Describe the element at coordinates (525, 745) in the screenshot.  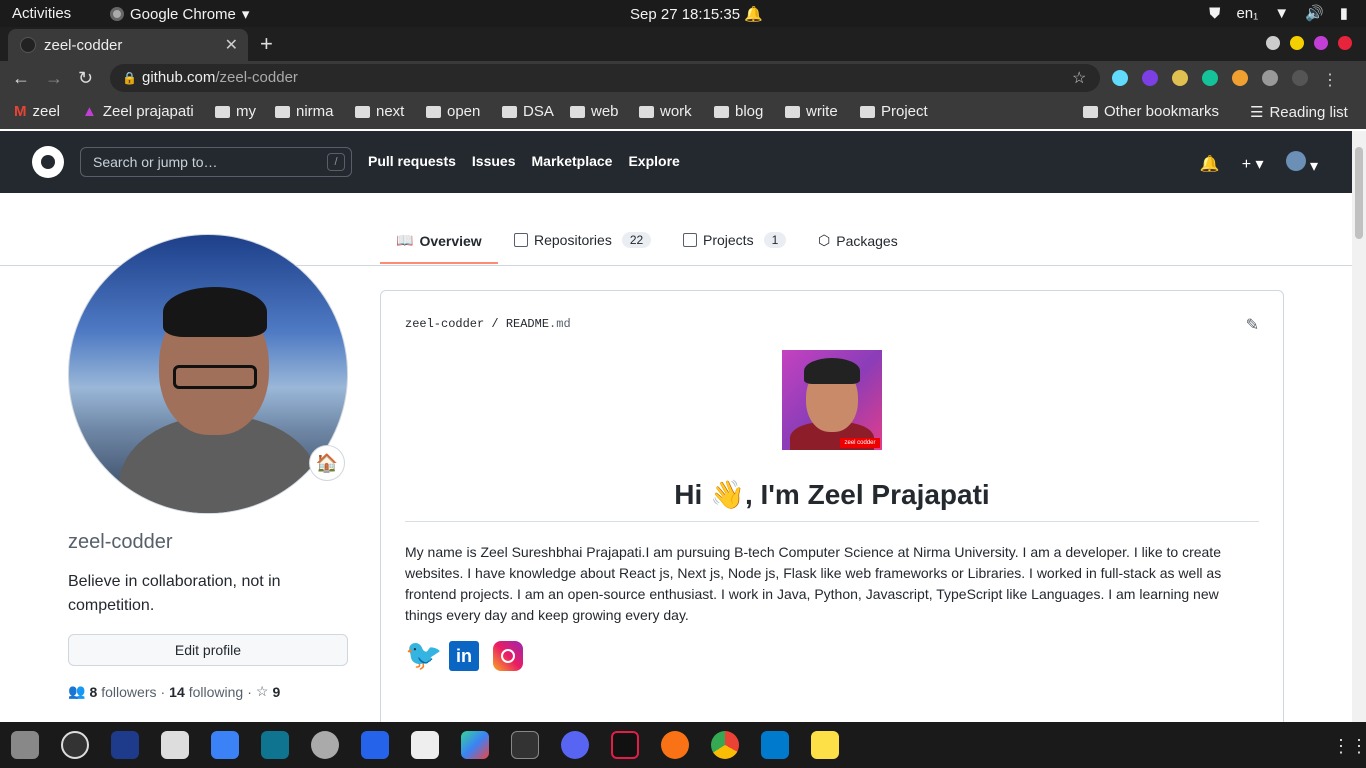
I see `terminal-icon` at that location.